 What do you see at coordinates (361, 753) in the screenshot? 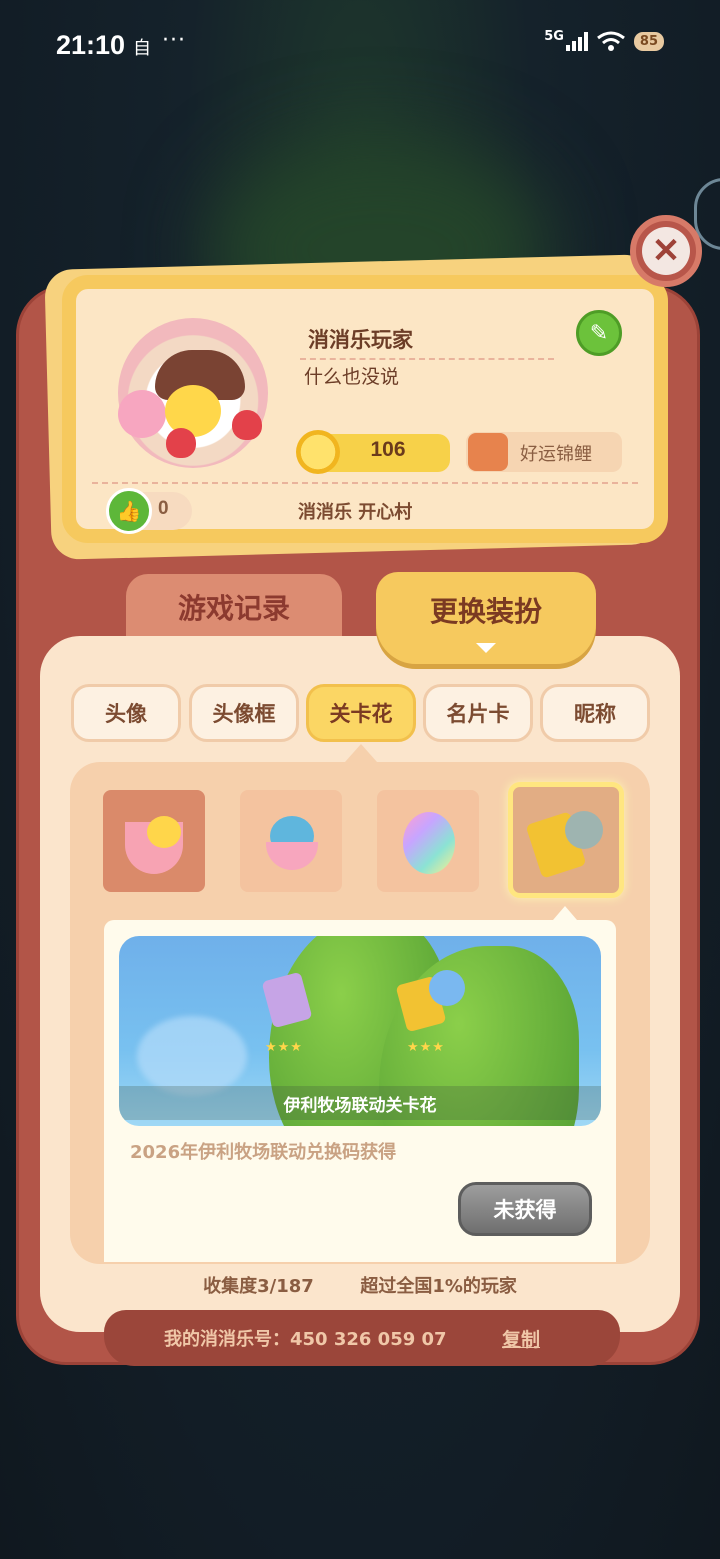
I see `sub-tab-pointer` at bounding box center [361, 753].